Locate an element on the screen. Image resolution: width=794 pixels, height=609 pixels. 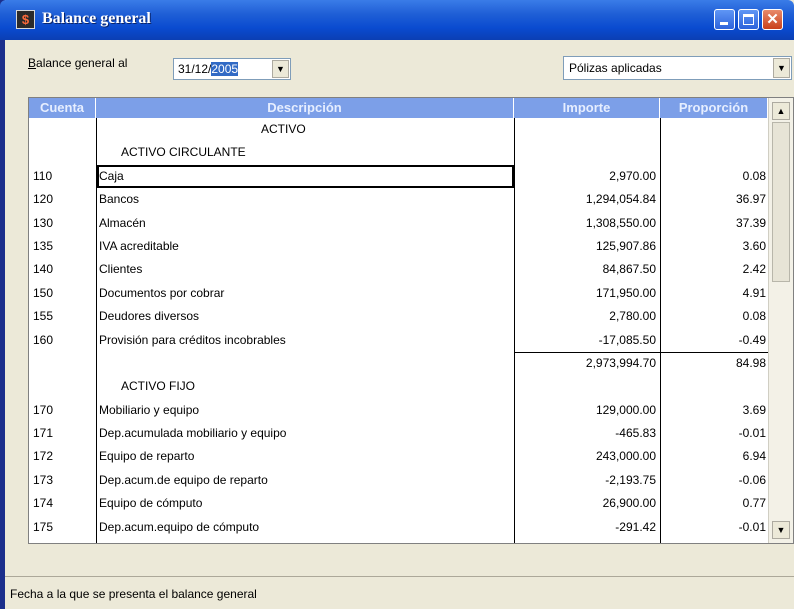
row-cuenta: 175 is located at coordinates (43, 526).